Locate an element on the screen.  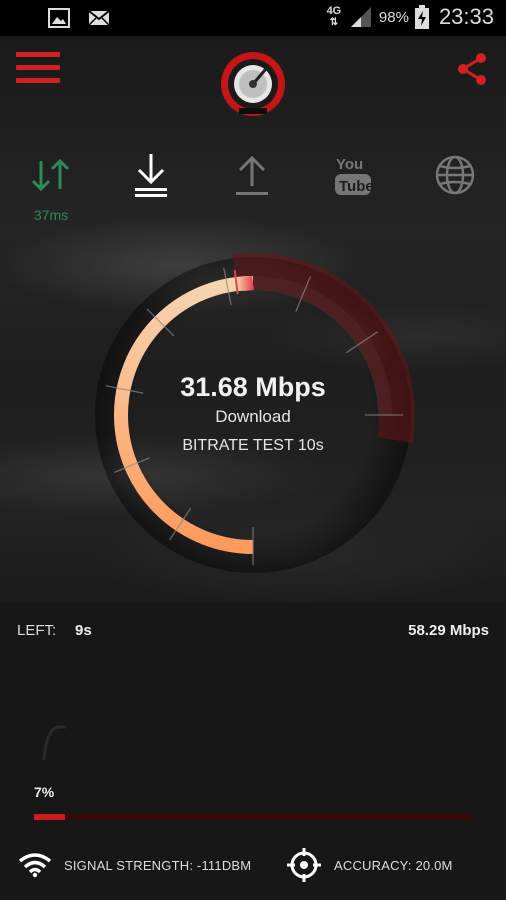
progress-percent: 7% is located at coordinates (44, 792).